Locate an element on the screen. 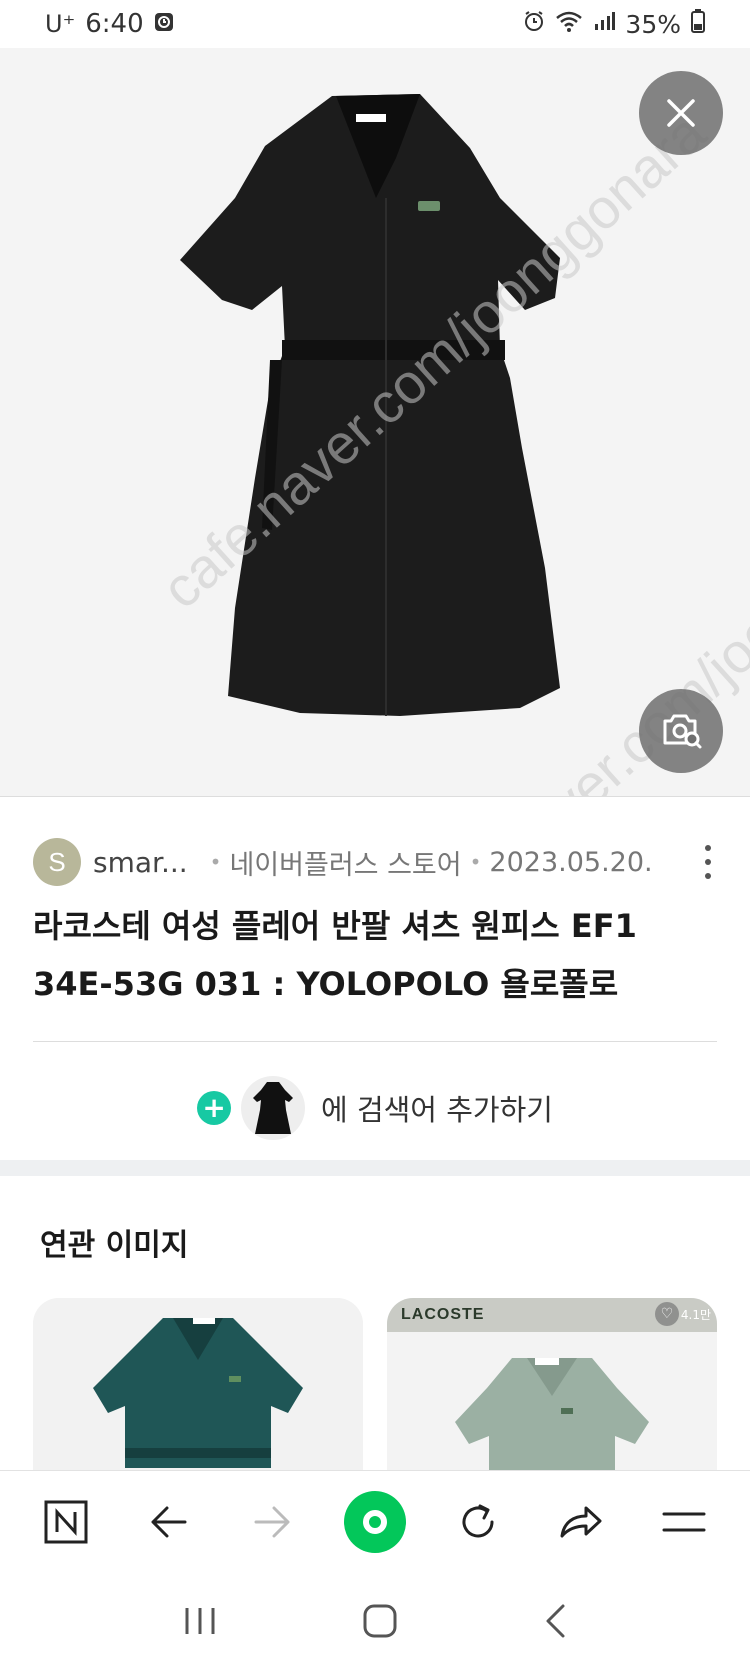 This screenshot has height=1673, width=750. back-button is located at coordinates (169, 1522).